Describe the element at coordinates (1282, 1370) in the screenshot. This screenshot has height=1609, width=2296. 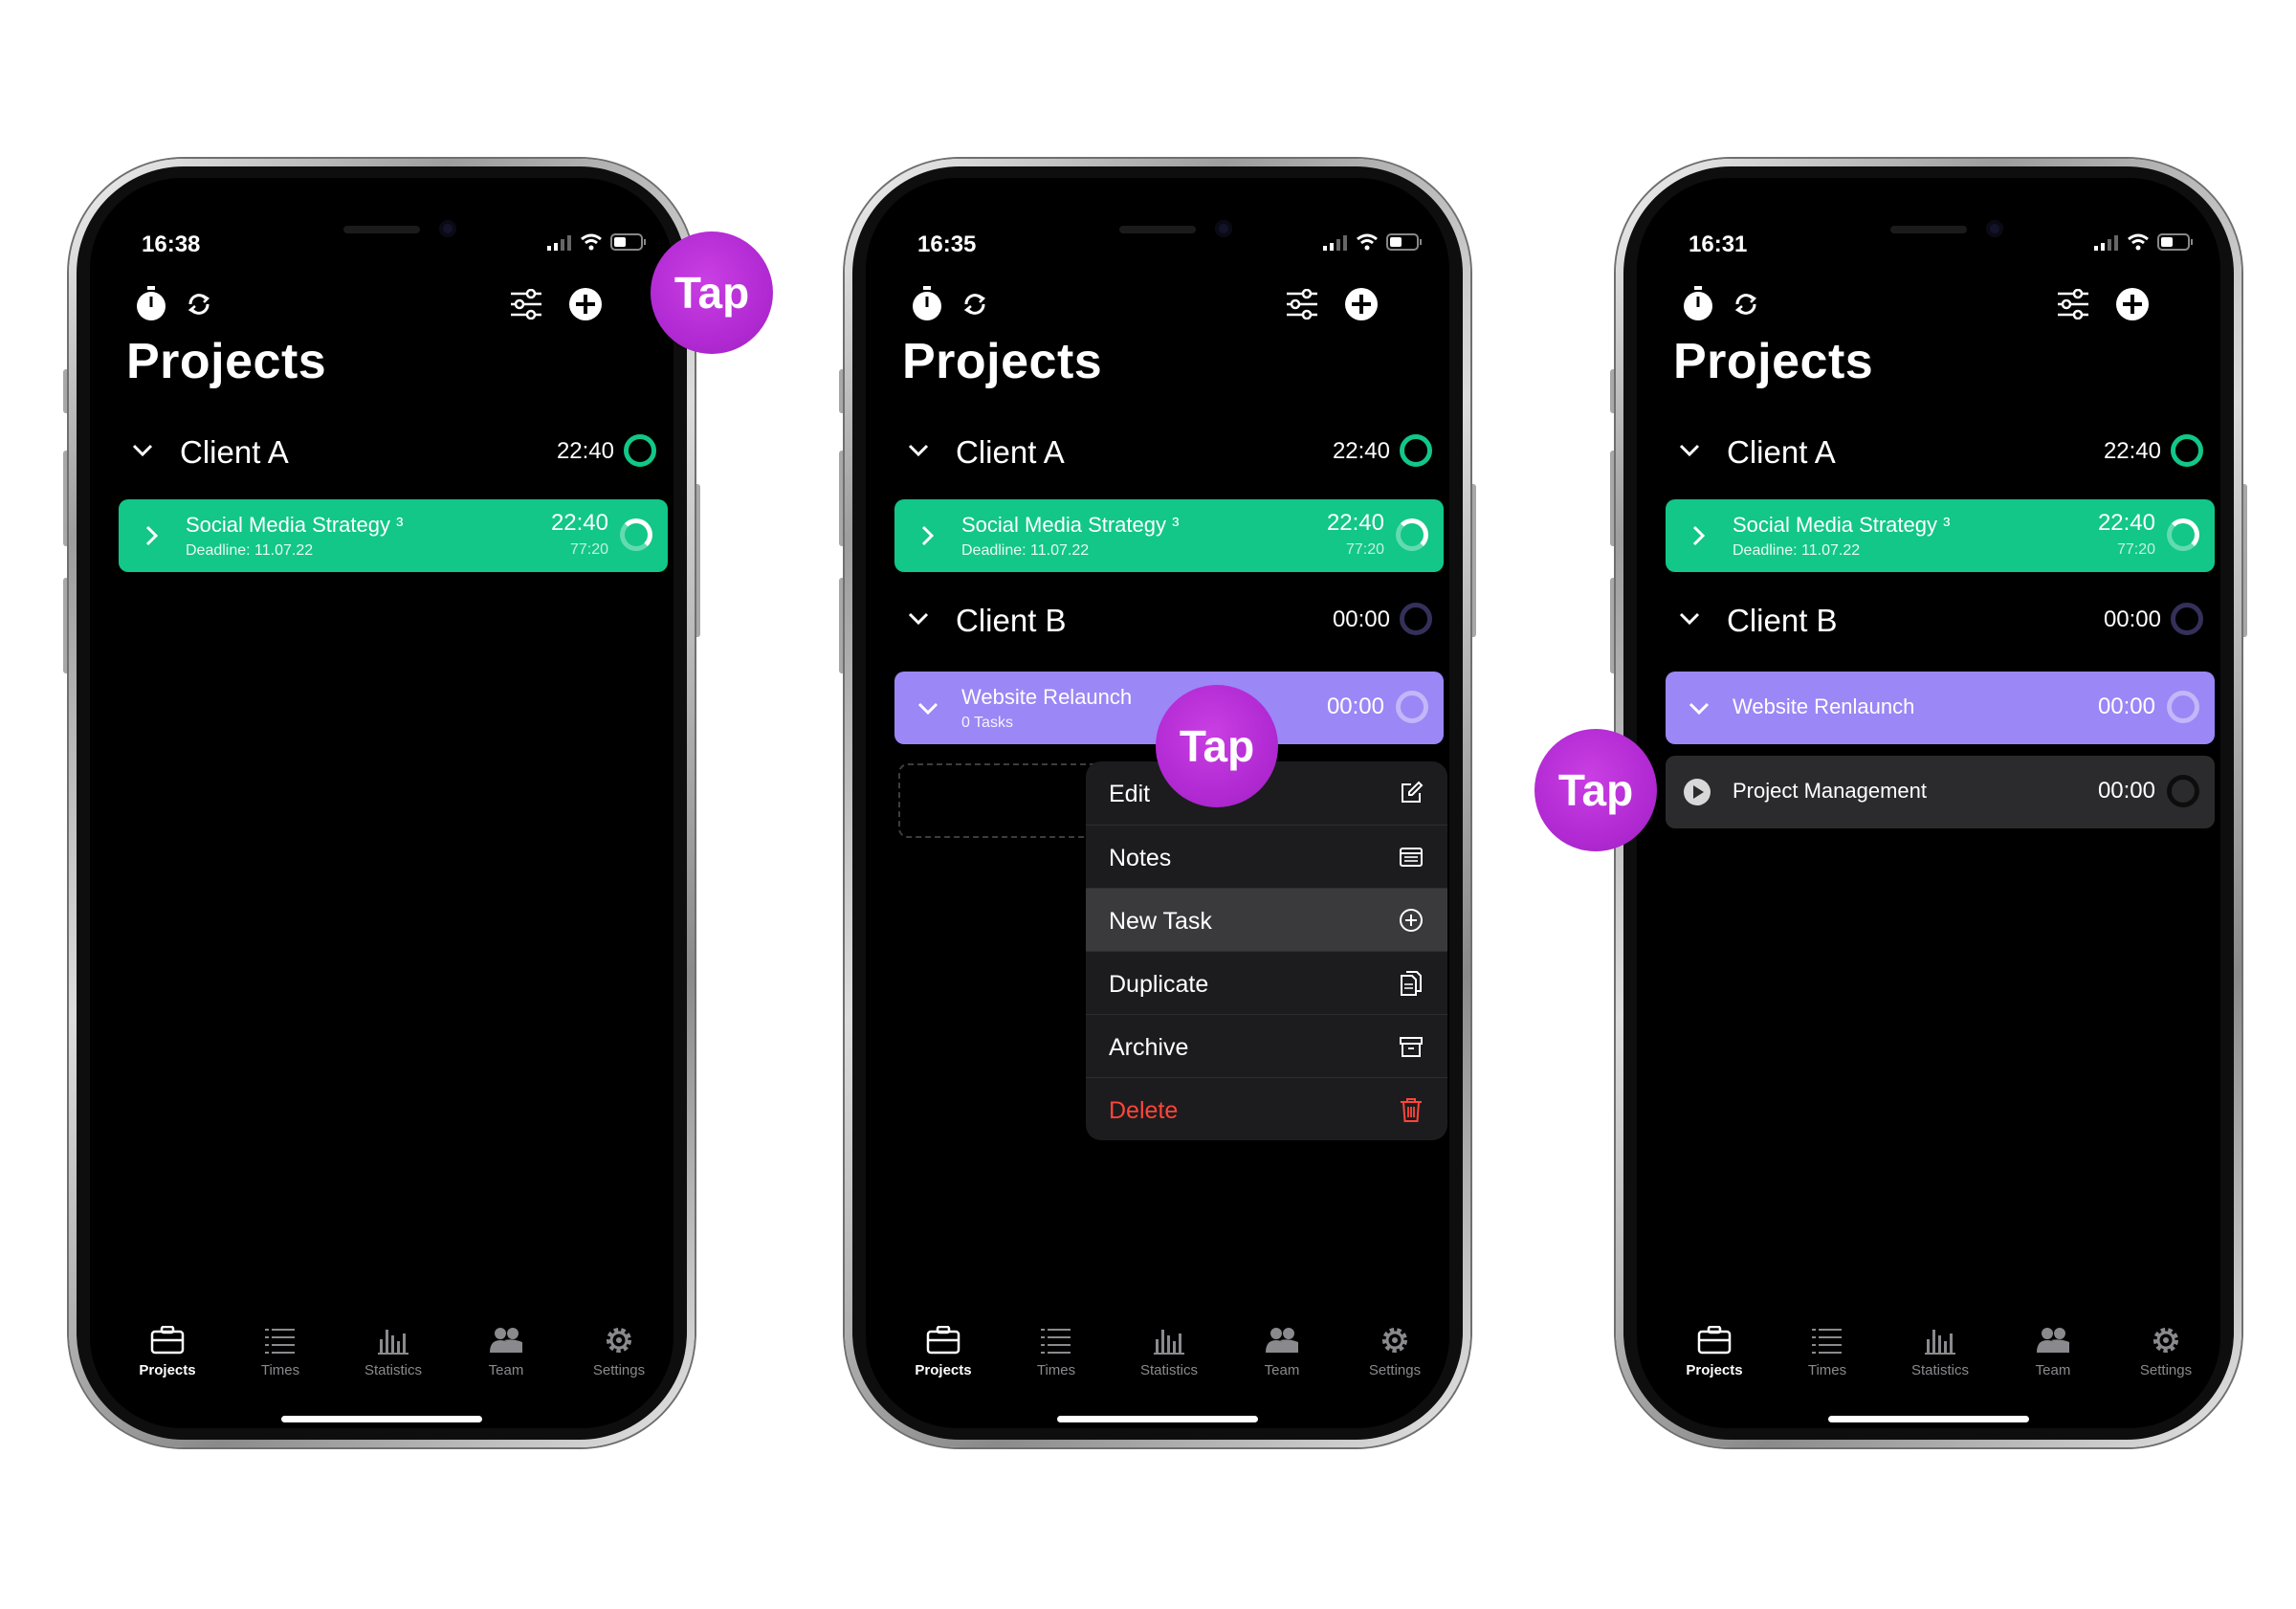
I see `tab-label: Team` at that location.